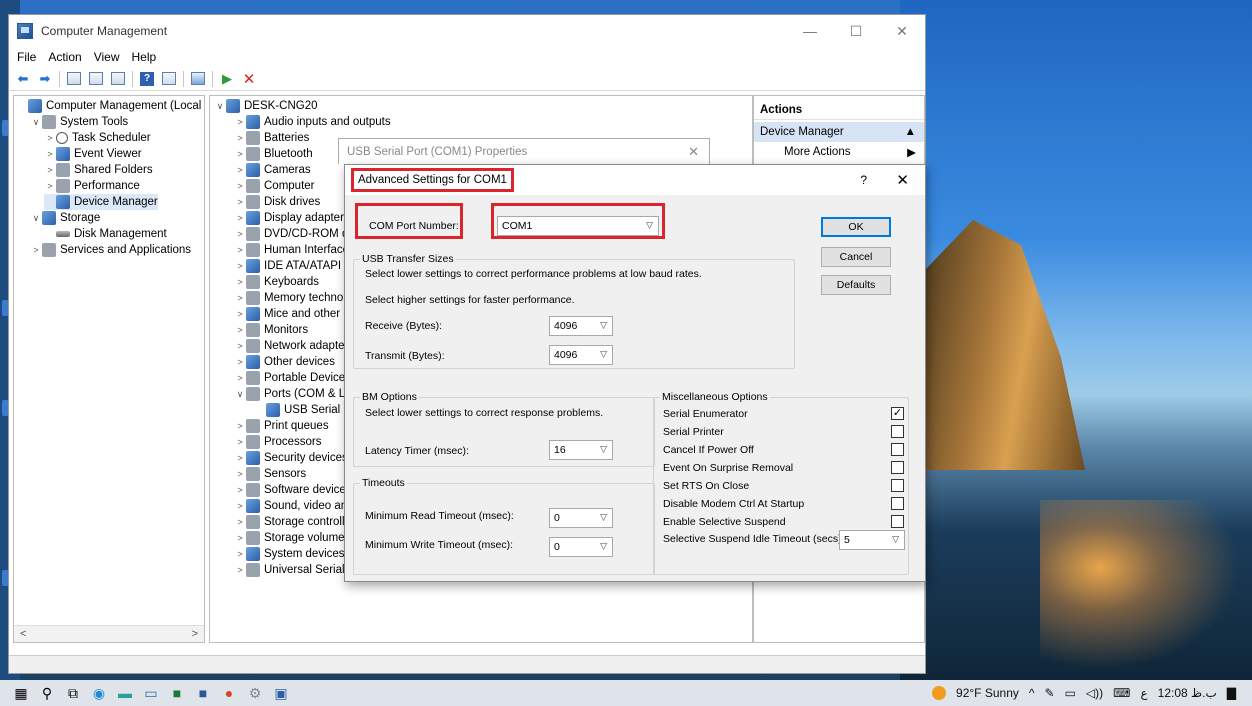 This screenshot has width=1252, height=706. I want to click on device-category: > Mice and other p, so click(292, 314).